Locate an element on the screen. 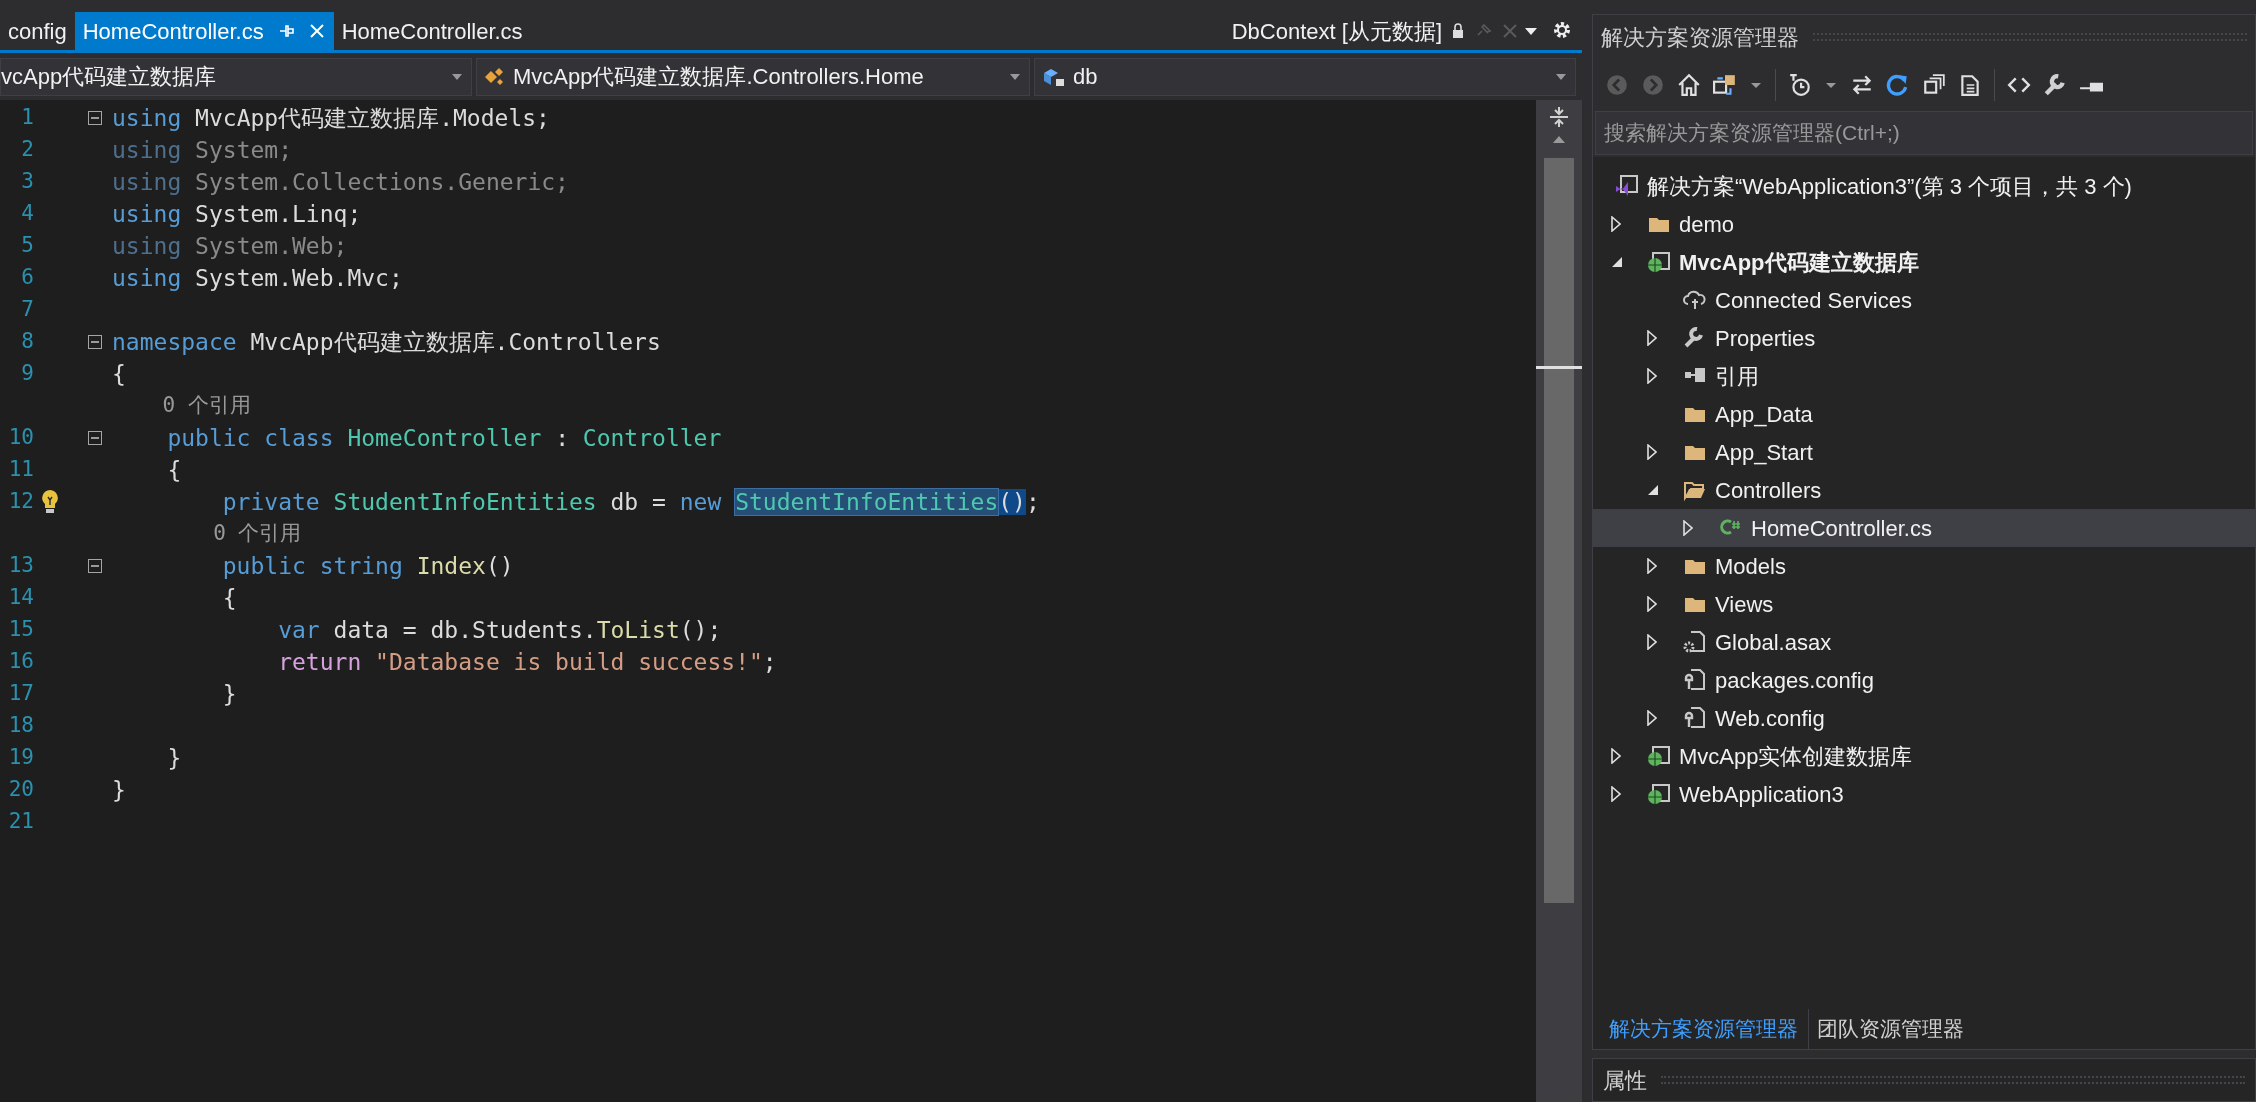 The height and width of the screenshot is (1102, 2256). line-number: 6 is located at coordinates (27, 278).